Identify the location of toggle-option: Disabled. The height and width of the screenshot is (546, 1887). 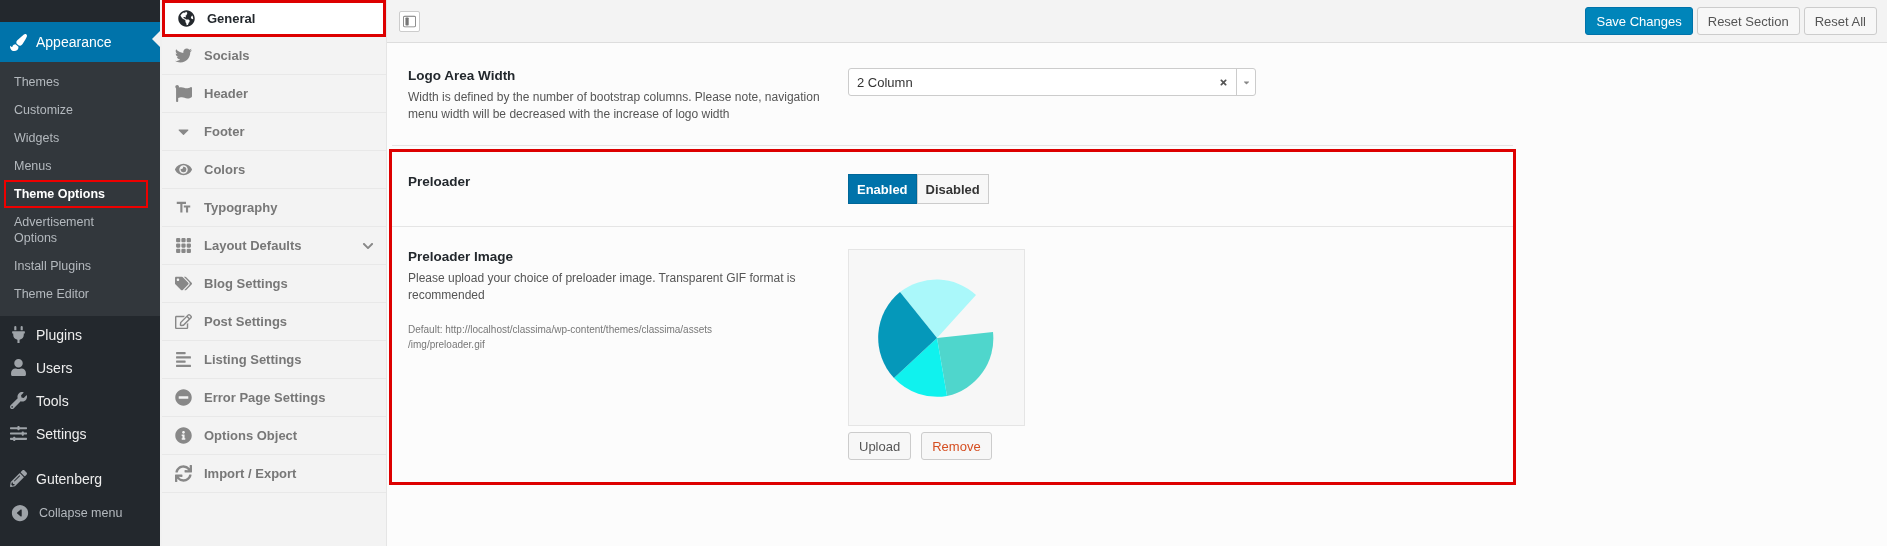
(952, 189).